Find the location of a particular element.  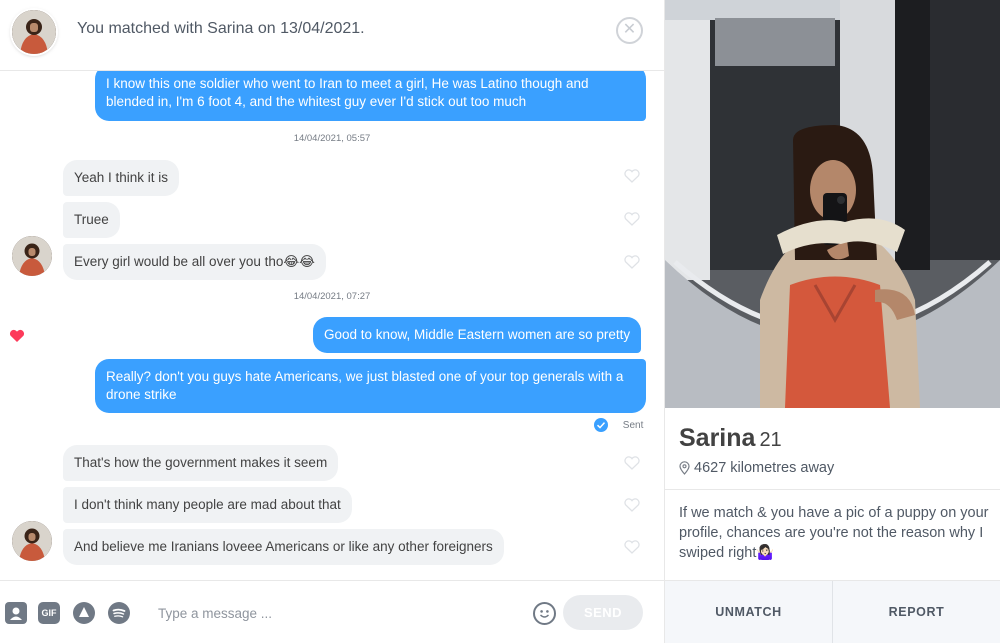

emoji-icon is located at coordinates (544, 613).